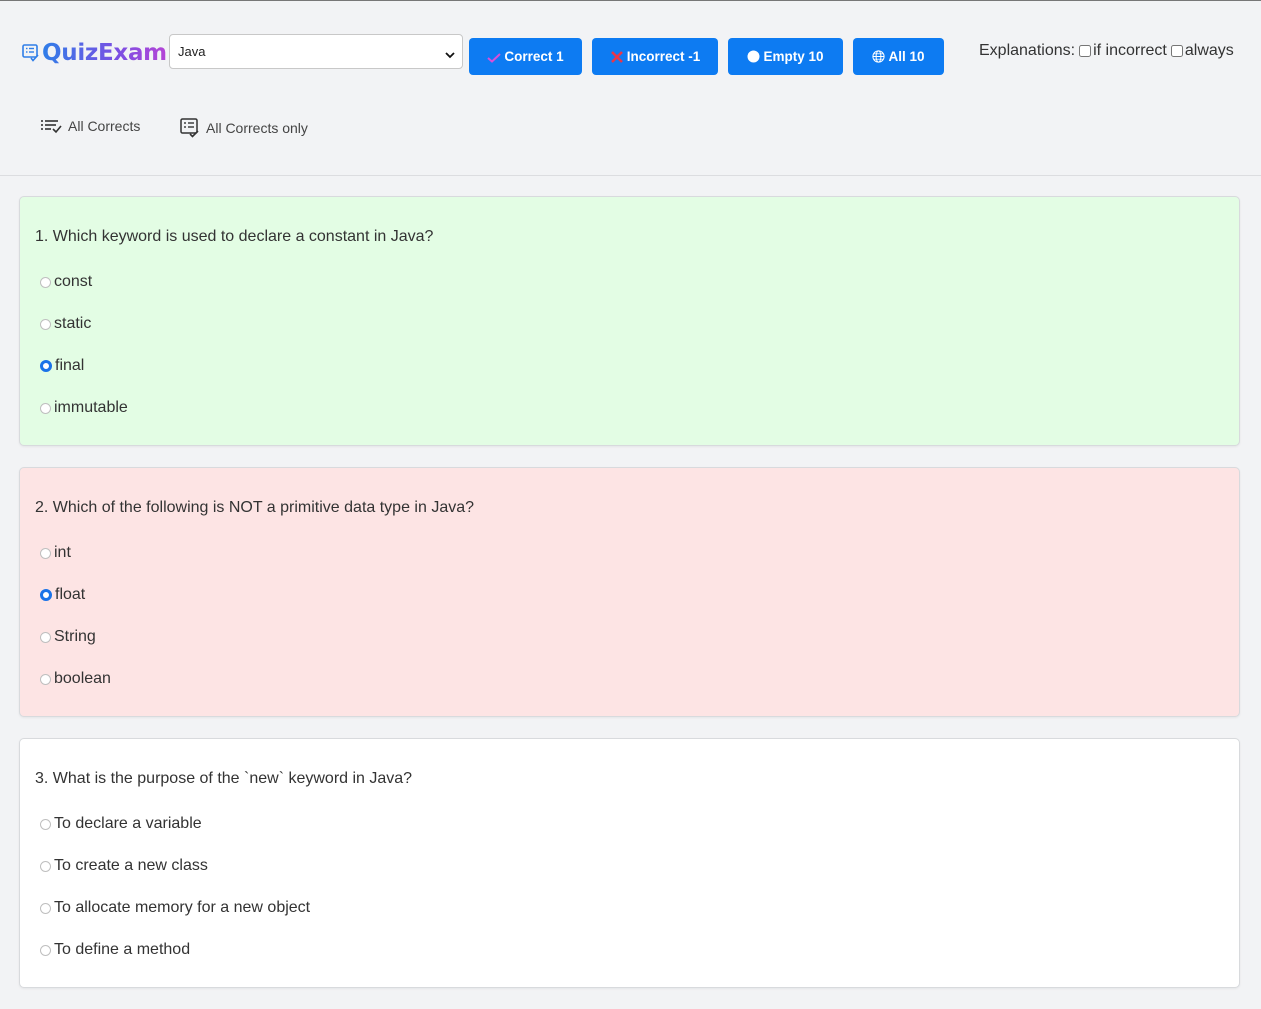 This screenshot has height=1009, width=1261. What do you see at coordinates (1085, 51) in the screenshot?
I see `if-incorrect-checkbox` at bounding box center [1085, 51].